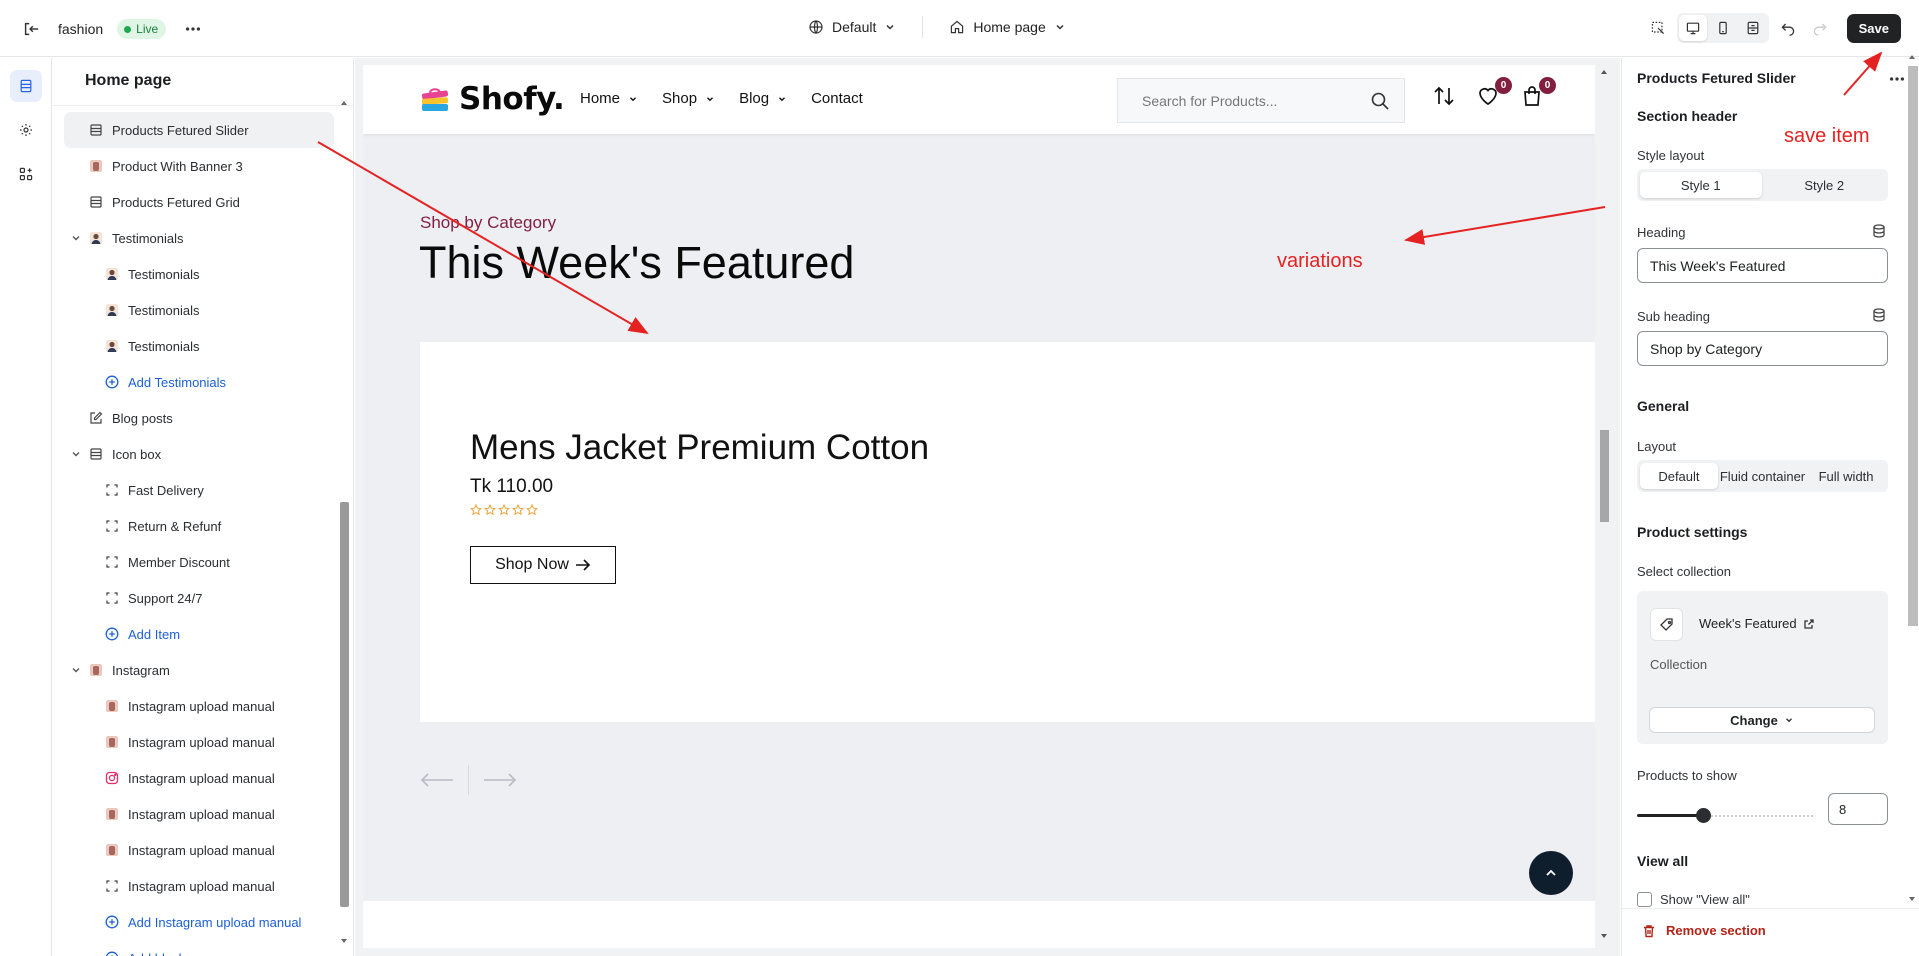 This screenshot has height=956, width=1919. Describe the element at coordinates (437, 780) in the screenshot. I see `arrow-left-icon` at that location.